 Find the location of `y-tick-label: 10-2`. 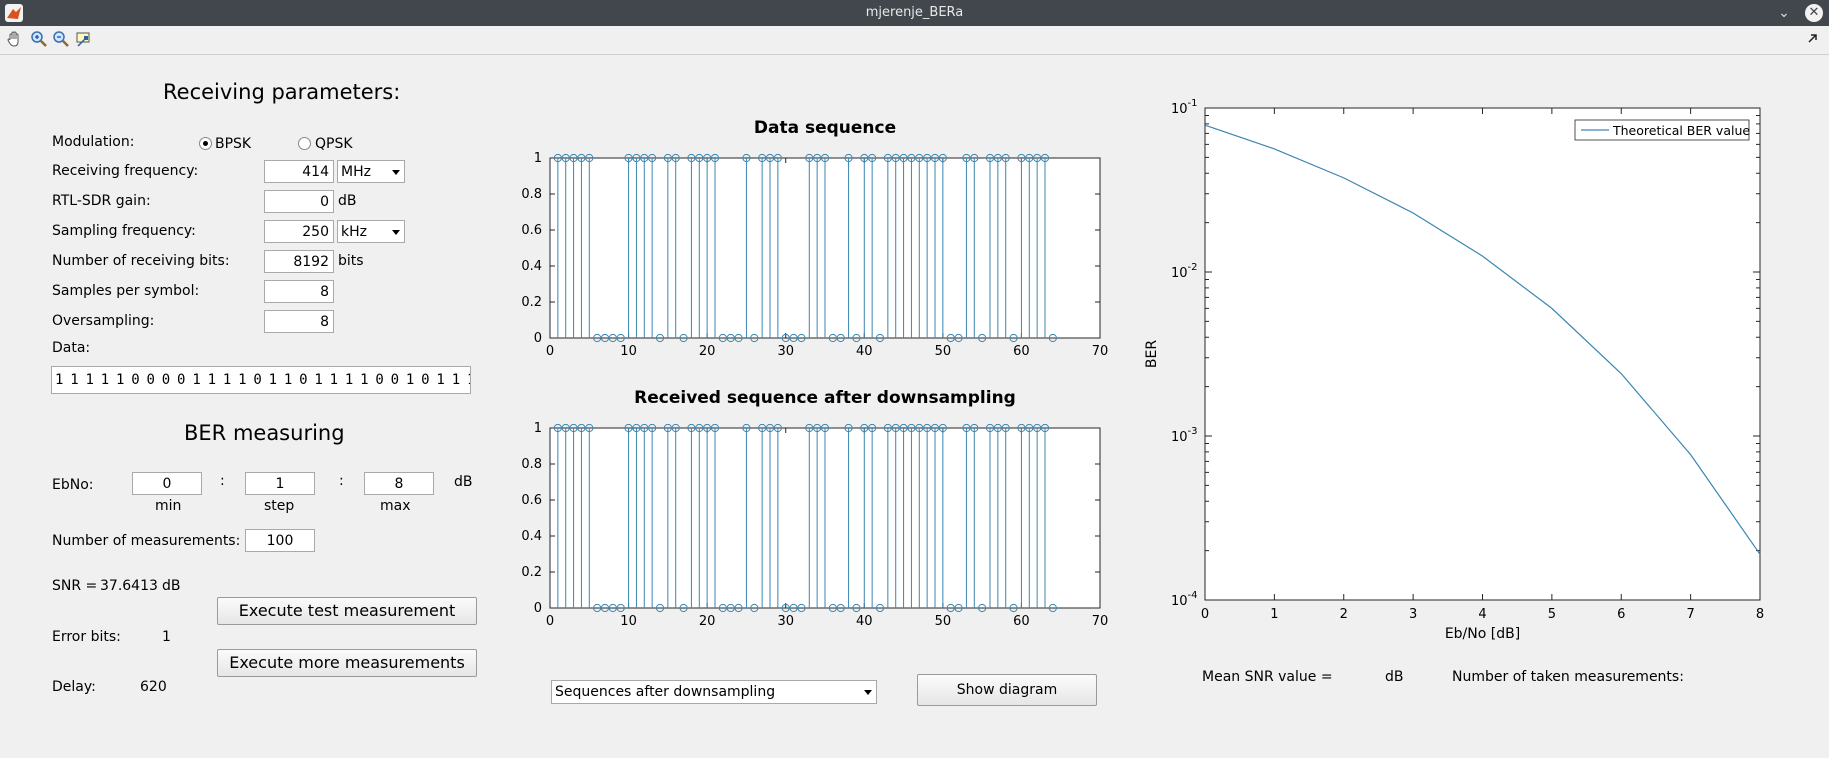

y-tick-label: 10-2 is located at coordinates (1184, 271).